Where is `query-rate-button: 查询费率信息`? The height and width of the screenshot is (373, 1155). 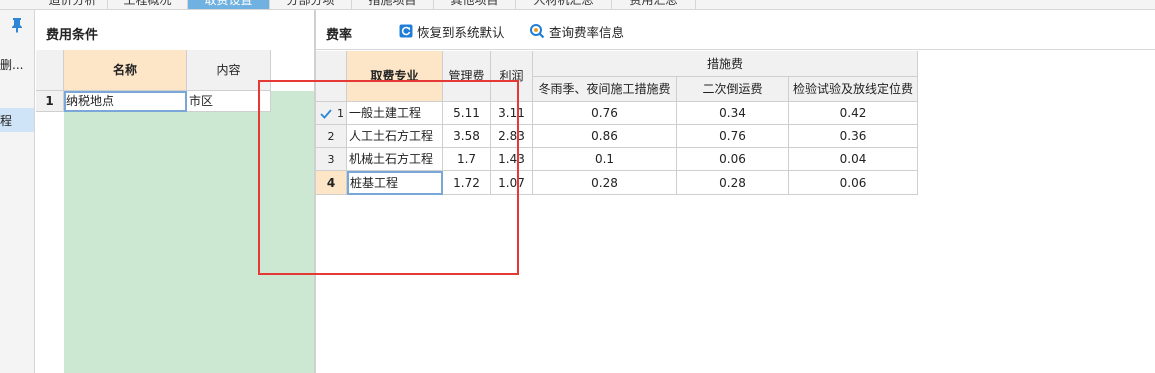
query-rate-button: 查询费率信息 is located at coordinates (576, 31).